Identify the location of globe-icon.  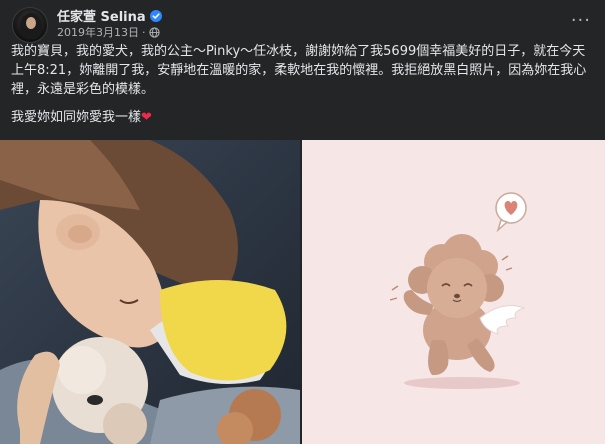
(154, 32).